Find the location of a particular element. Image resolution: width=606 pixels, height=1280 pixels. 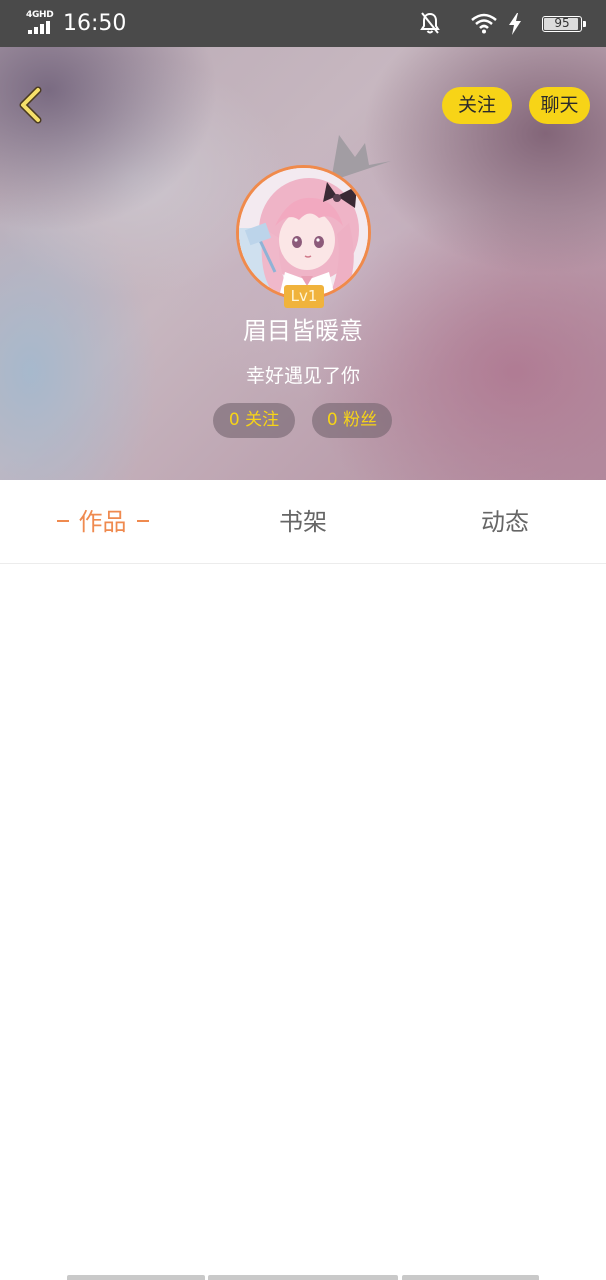

avatar-image is located at coordinates (303, 232).